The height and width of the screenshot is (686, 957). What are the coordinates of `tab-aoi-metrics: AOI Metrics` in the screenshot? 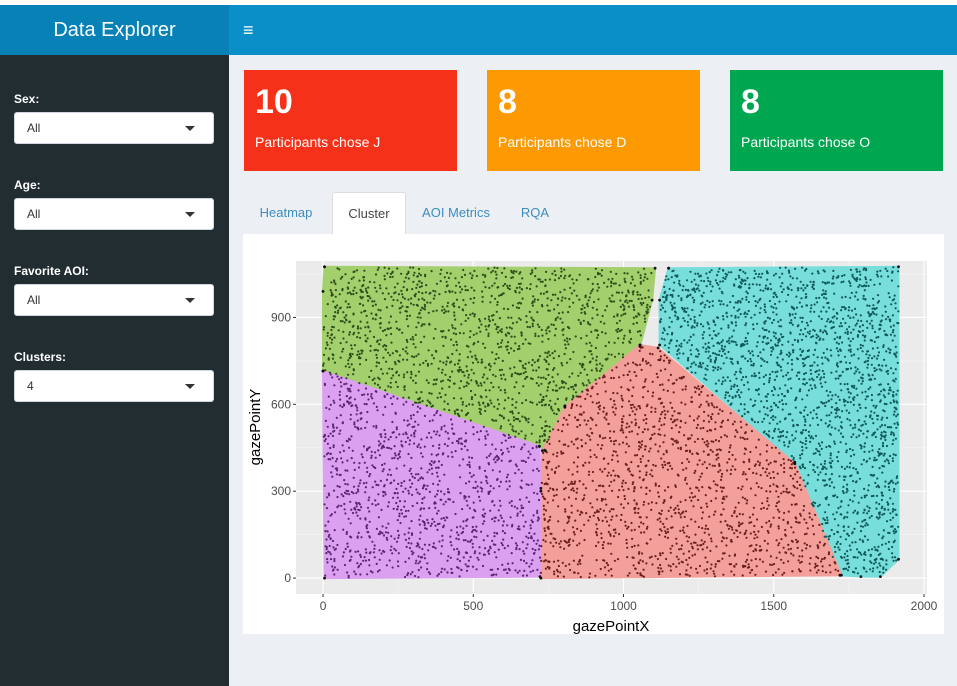 It's located at (456, 213).